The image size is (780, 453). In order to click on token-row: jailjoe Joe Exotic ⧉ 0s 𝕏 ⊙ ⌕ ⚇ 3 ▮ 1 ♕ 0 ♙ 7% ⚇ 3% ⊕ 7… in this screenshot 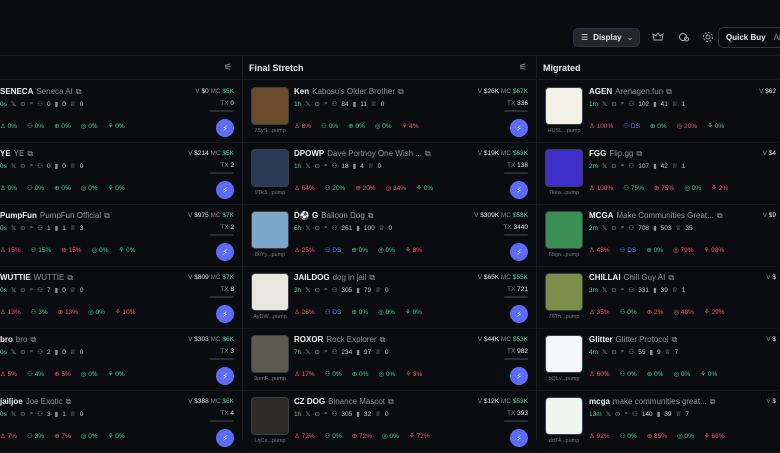, I will do `click(121, 422)`.